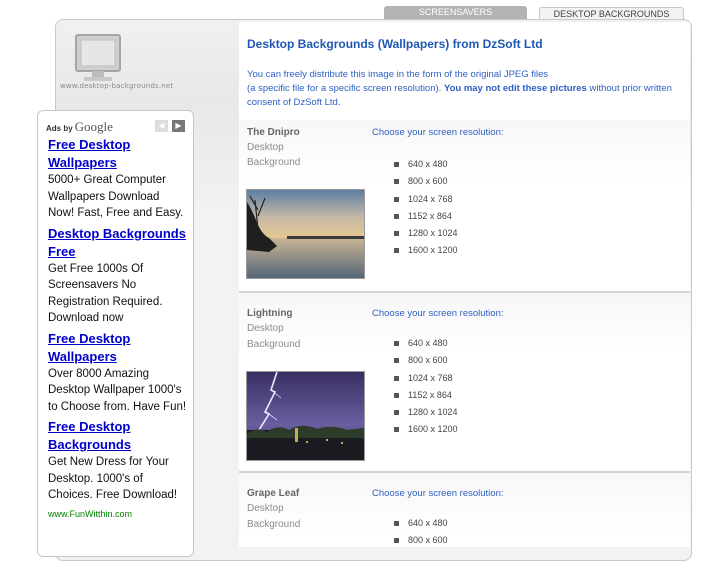 The image size is (727, 561). I want to click on site-logo: www.desktop-backgrounds.net, so click(127, 60).